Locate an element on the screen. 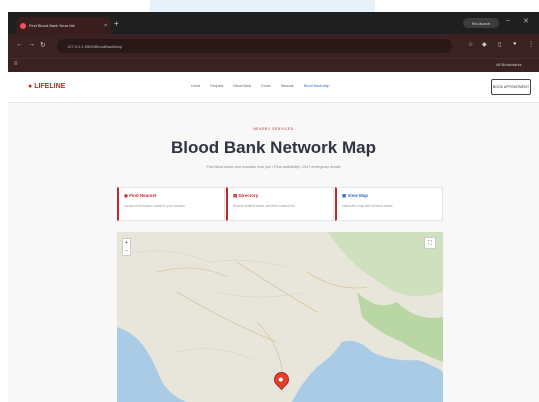 The image size is (539, 402). card-title-text: View Map is located at coordinates (357, 195).